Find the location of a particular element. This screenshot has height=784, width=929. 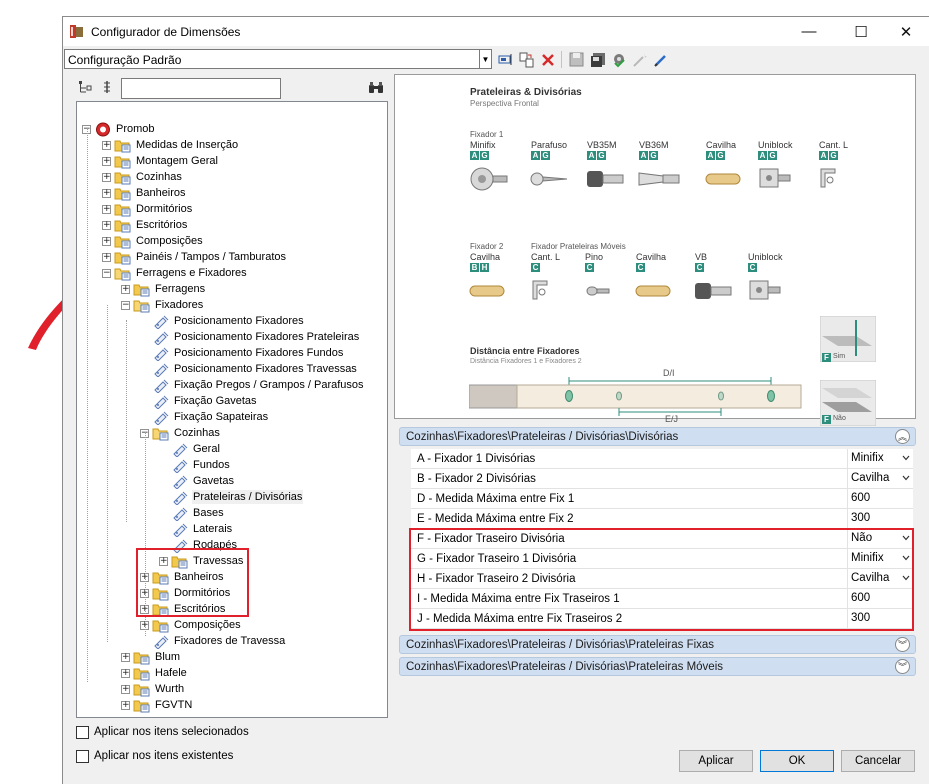

apply-config-icon is located at coordinates (618, 59).